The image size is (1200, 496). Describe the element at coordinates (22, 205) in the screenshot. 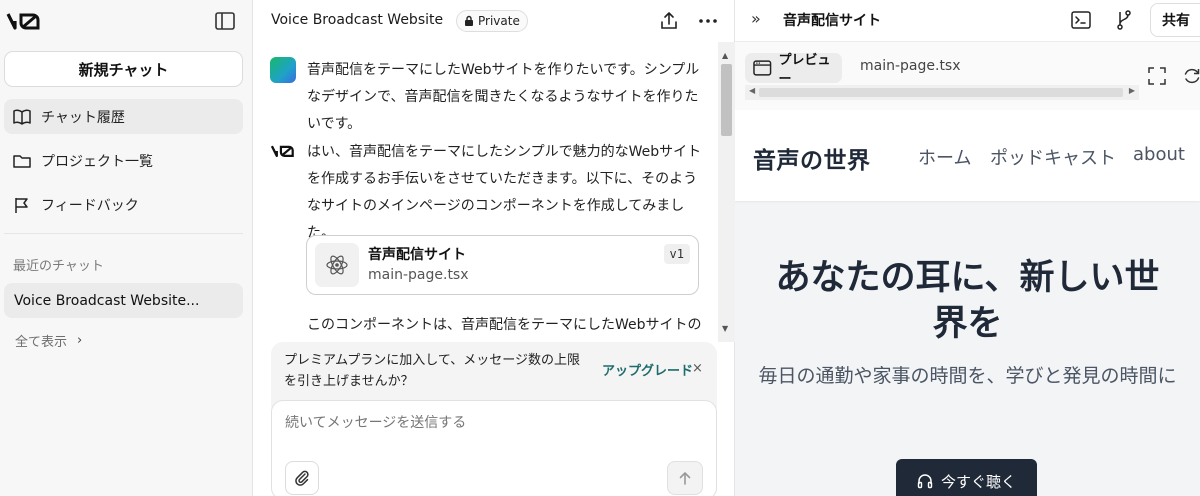

I see `flag-icon` at that location.